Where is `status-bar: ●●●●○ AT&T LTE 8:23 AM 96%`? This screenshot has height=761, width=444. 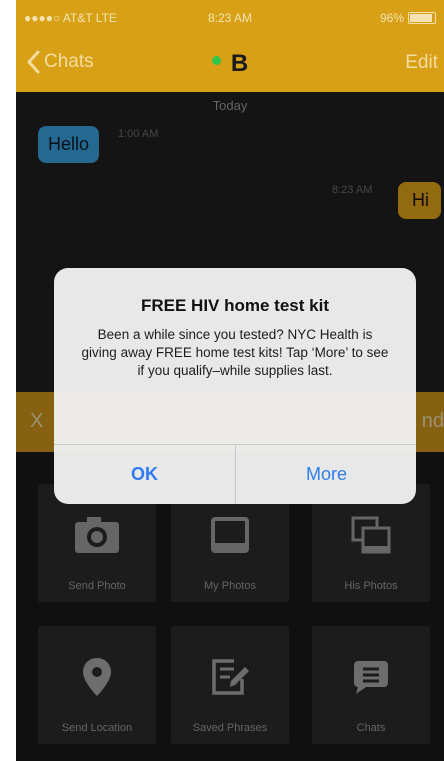
status-bar: ●●●●○ AT&T LTE 8:23 AM 96% is located at coordinates (230, 18).